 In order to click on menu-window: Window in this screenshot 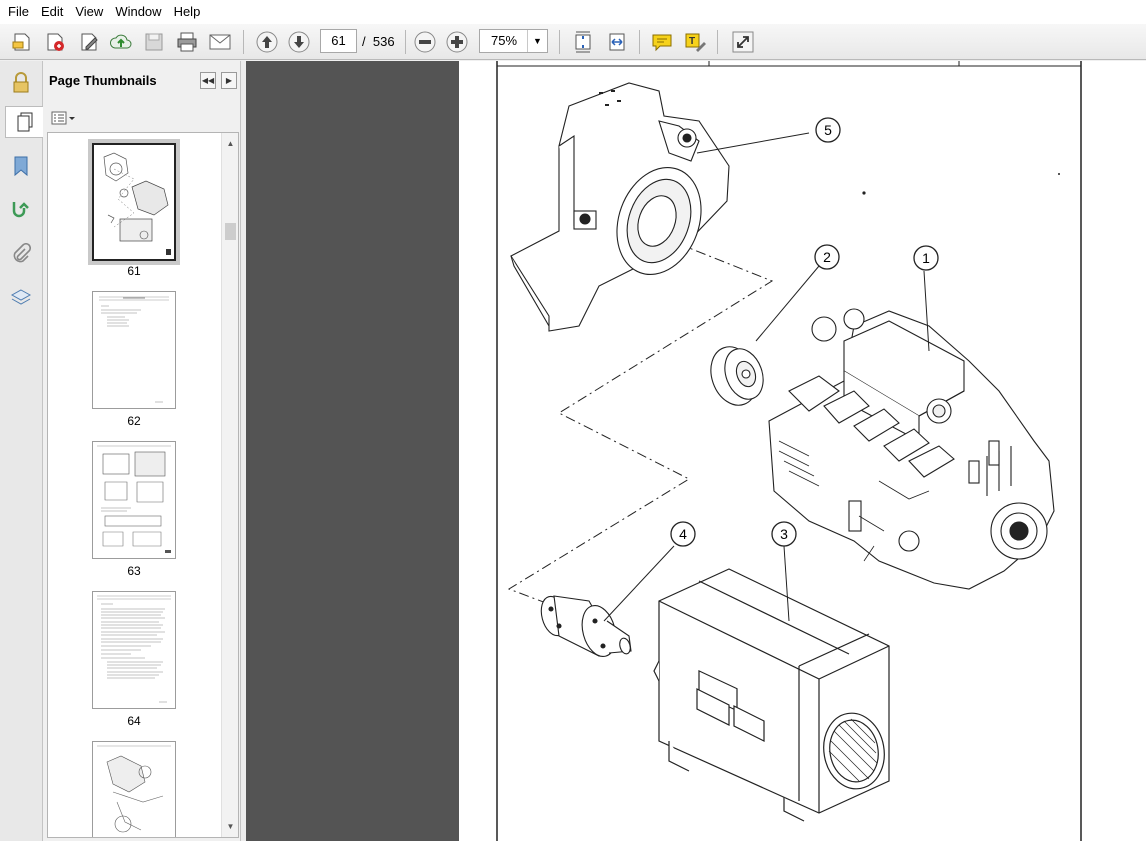, I will do `click(138, 12)`.